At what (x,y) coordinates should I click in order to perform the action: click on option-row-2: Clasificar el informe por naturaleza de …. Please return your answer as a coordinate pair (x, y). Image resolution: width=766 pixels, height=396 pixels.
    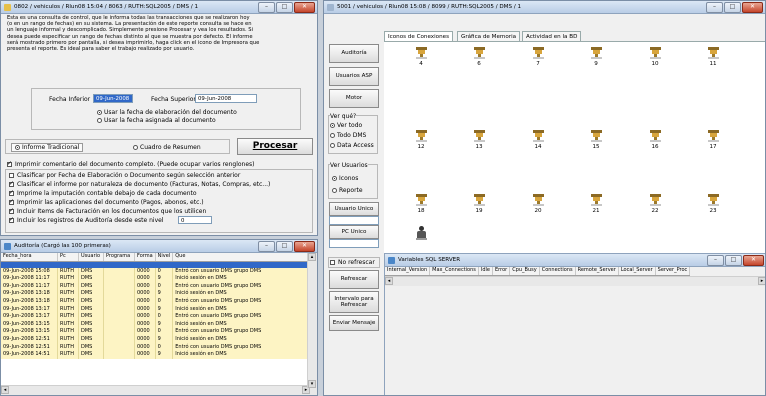
    Looking at the image, I should click on (139, 184).